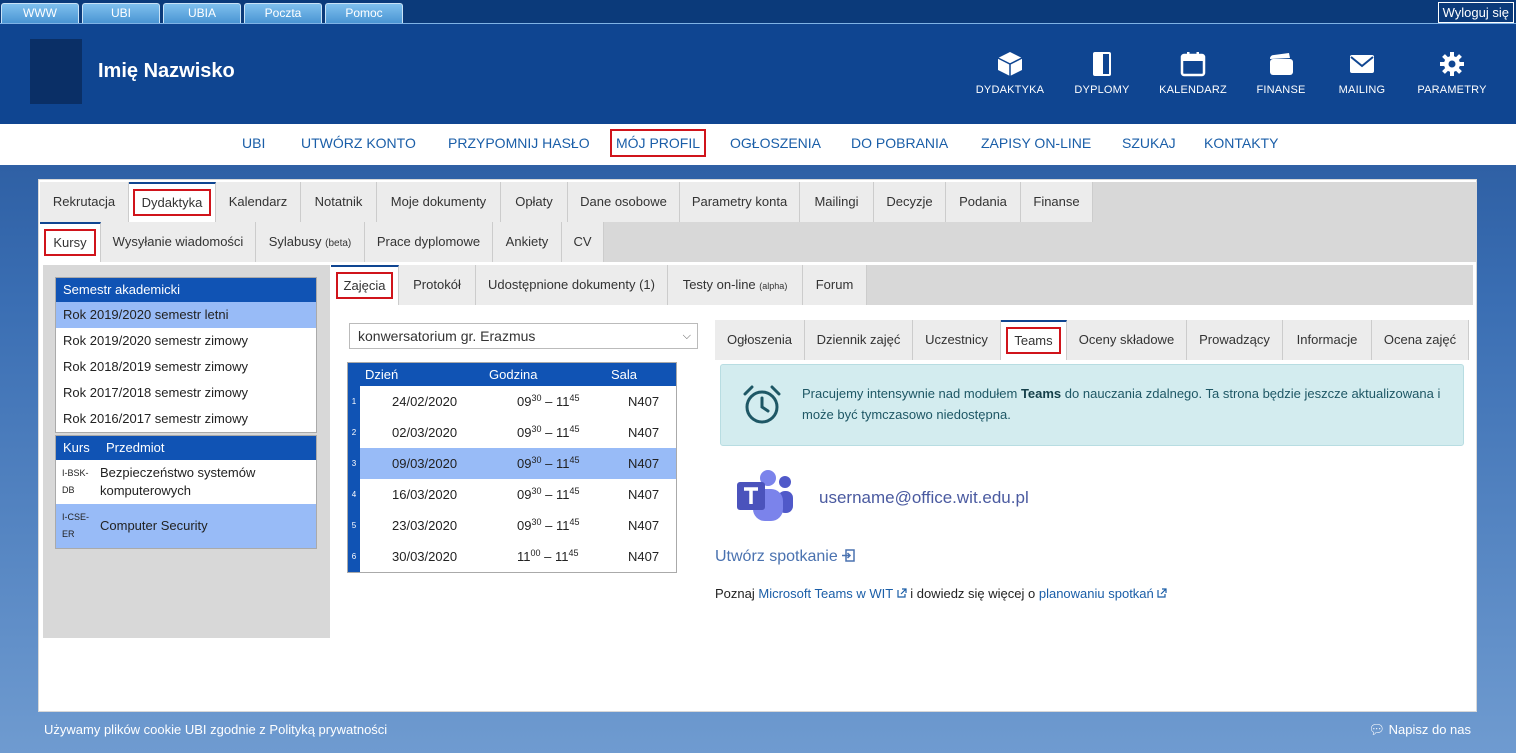 Image resolution: width=1516 pixels, height=753 pixels. What do you see at coordinates (178, 242) in the screenshot?
I see `tab-wysylanie-wiadomosci: Wysyłanie wiadomości` at bounding box center [178, 242].